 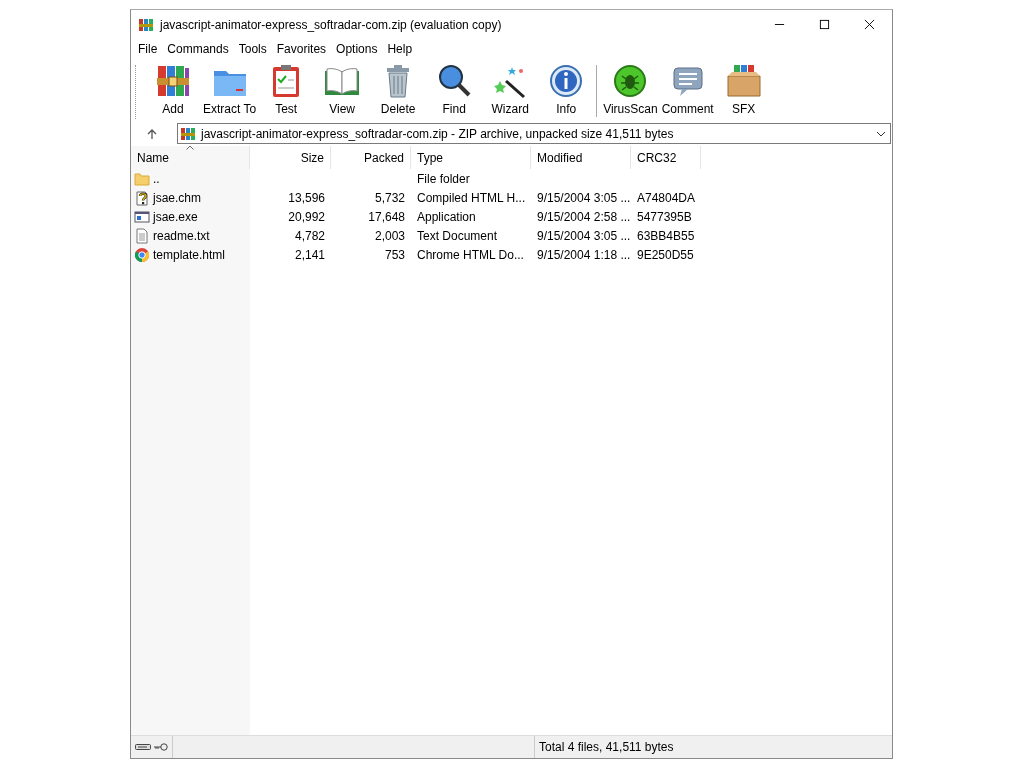 I want to click on file-name: jsae.exe, so click(x=175, y=216).